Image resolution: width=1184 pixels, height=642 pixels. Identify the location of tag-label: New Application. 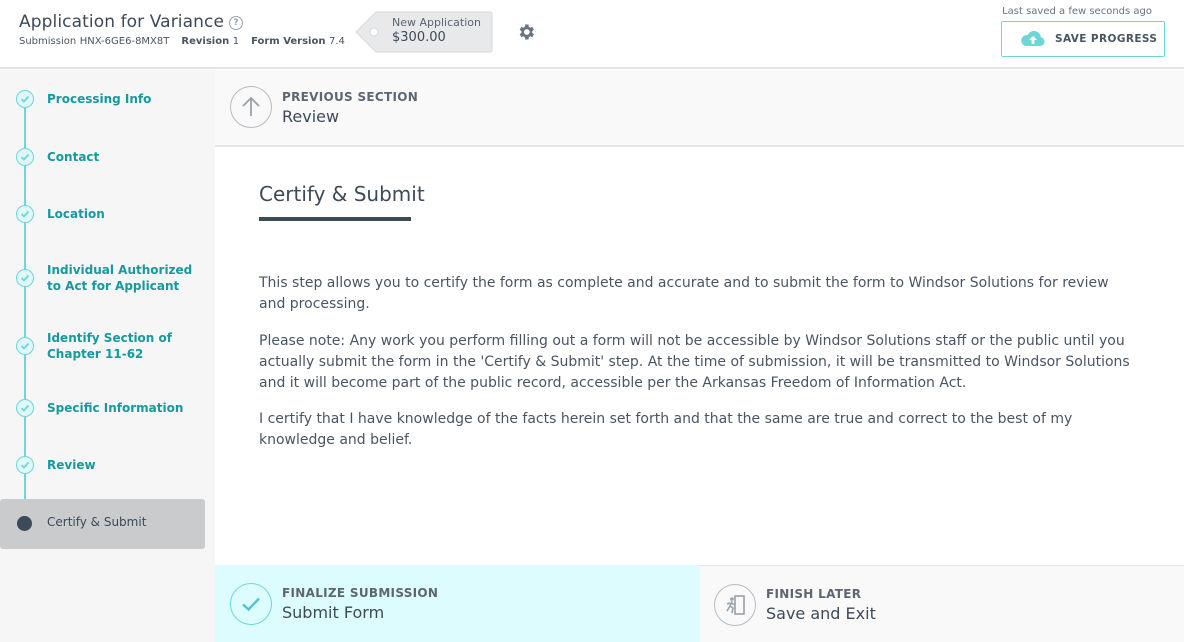
(436, 22).